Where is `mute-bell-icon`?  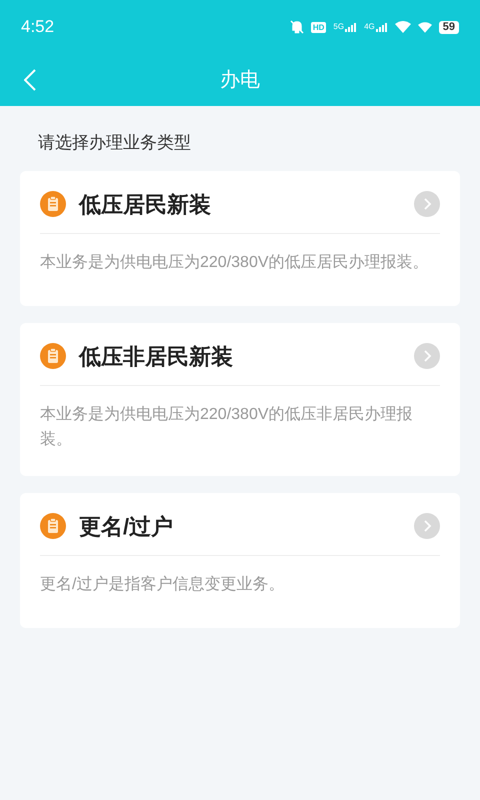
mute-bell-icon is located at coordinates (297, 27).